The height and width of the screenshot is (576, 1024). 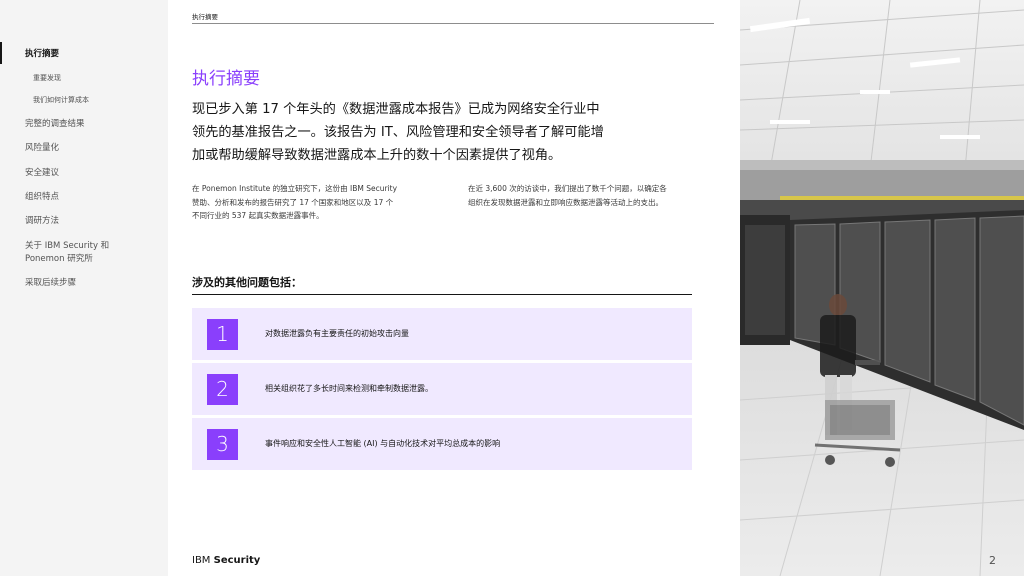 I want to click on nav-item-complete-findings: 完整的调查结果, so click(x=55, y=124).